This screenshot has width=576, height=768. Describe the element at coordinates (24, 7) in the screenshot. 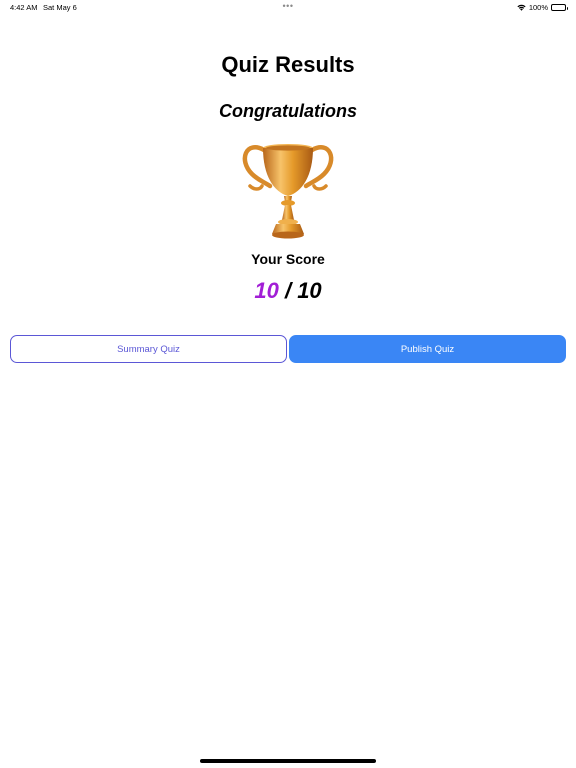

I see `status-time: 4:42 AM` at that location.